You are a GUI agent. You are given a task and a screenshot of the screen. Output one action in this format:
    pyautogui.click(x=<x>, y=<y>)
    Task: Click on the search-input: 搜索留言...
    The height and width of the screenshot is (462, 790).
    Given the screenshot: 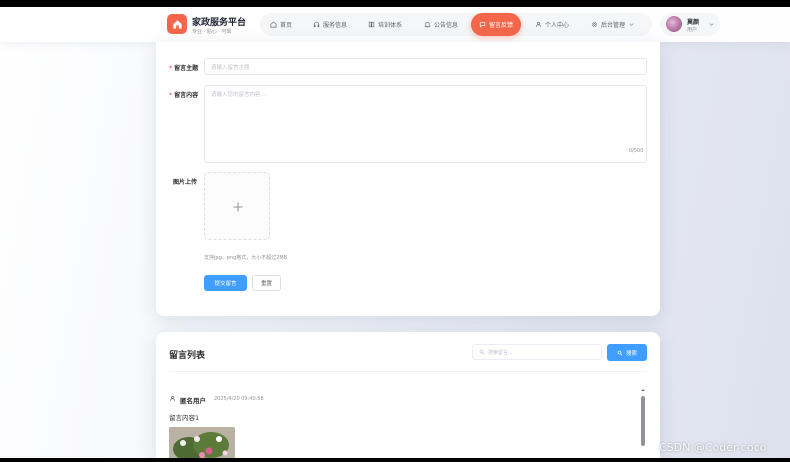 What is the action you would take?
    pyautogui.click(x=537, y=352)
    